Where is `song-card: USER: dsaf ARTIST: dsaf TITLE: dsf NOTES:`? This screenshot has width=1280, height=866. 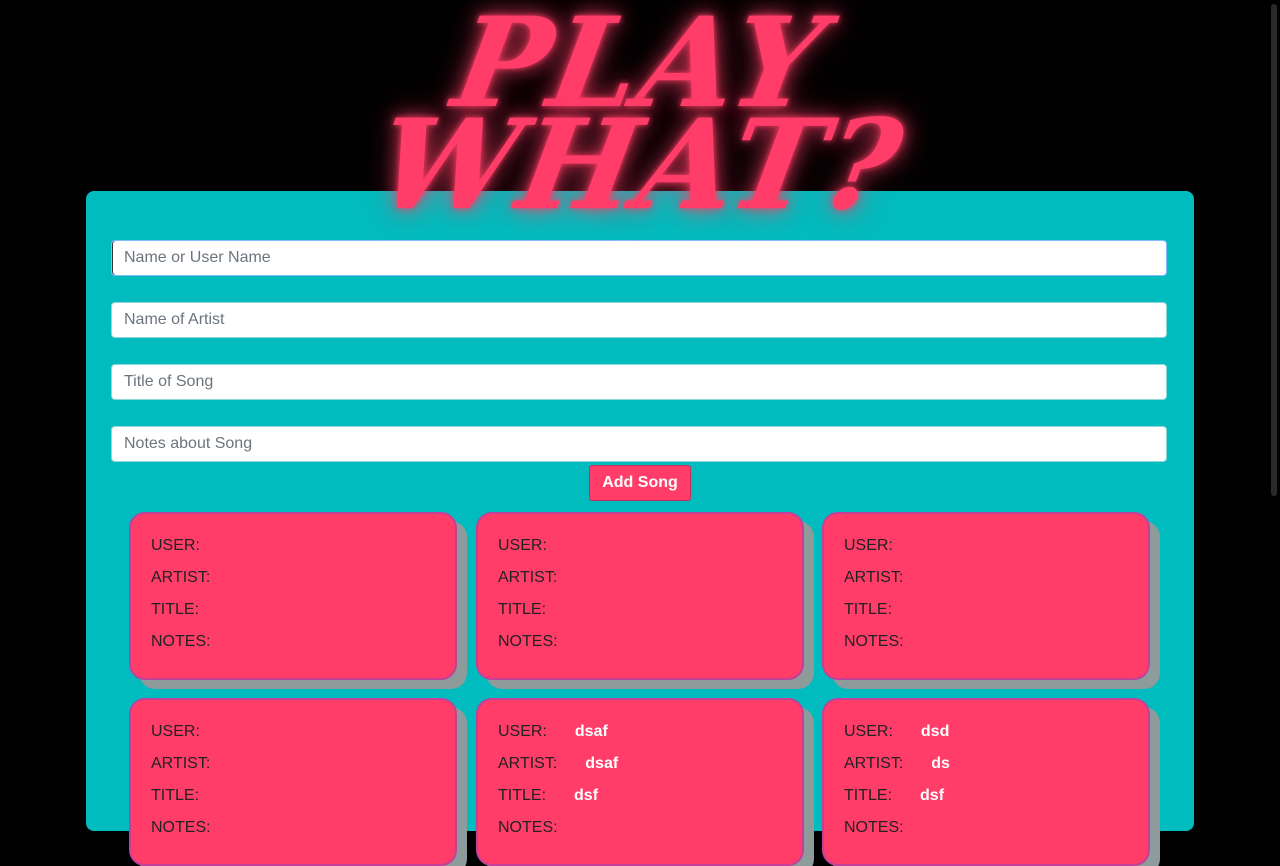
song-card: USER: dsaf ARTIST: dsaf TITLE: dsf NOTES: is located at coordinates (640, 782).